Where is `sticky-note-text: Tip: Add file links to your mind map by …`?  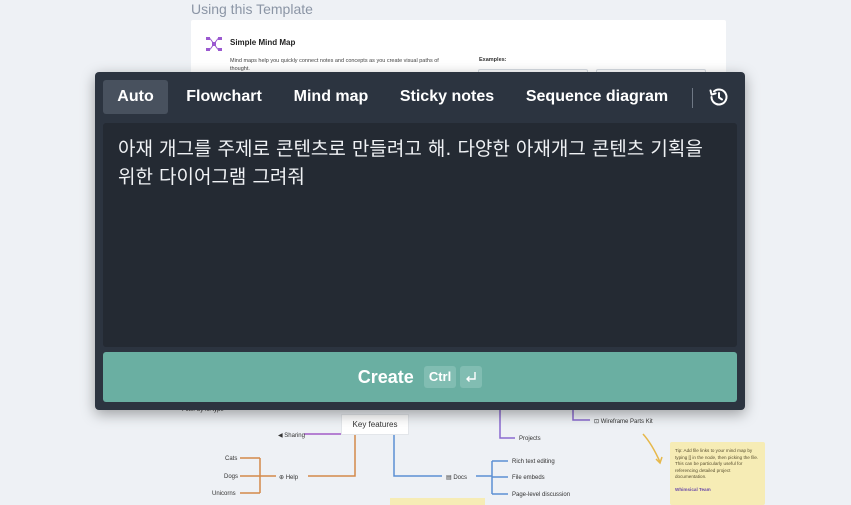
sticky-note-text: Tip: Add file links to your mind map by … is located at coordinates (717, 463).